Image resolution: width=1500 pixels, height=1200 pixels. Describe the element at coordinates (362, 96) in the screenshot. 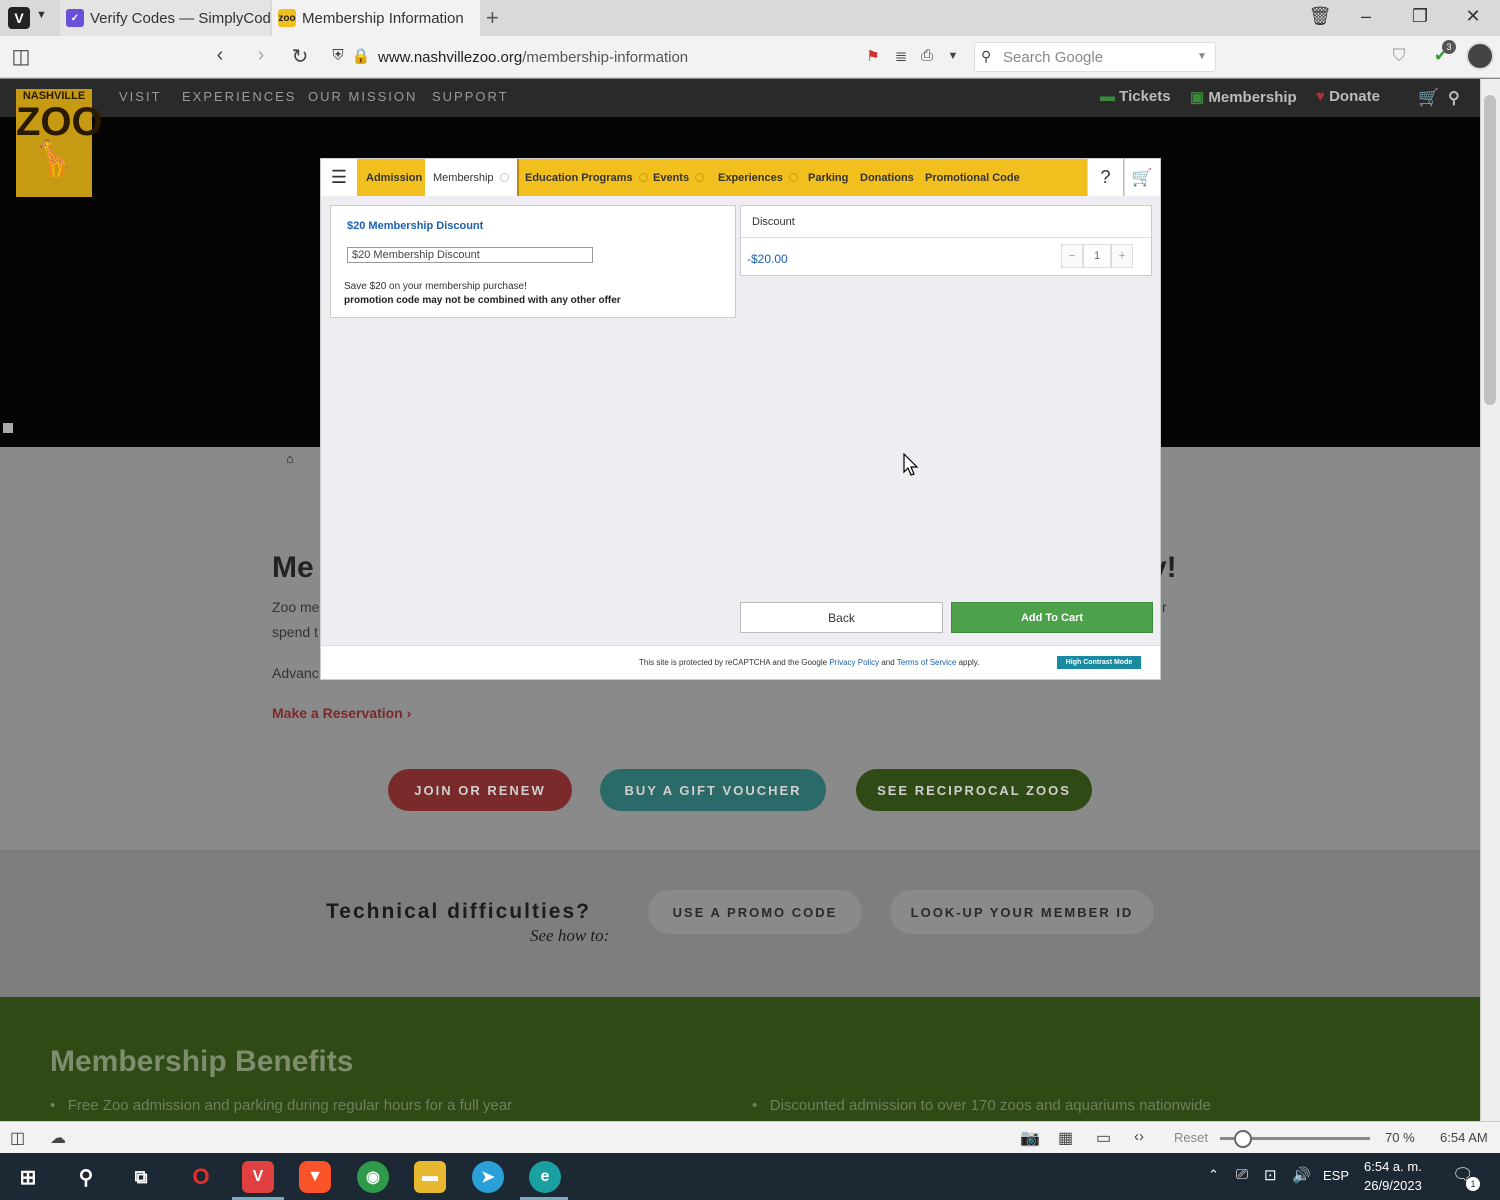

I see `nav-our-mission: OUR MISSION` at that location.